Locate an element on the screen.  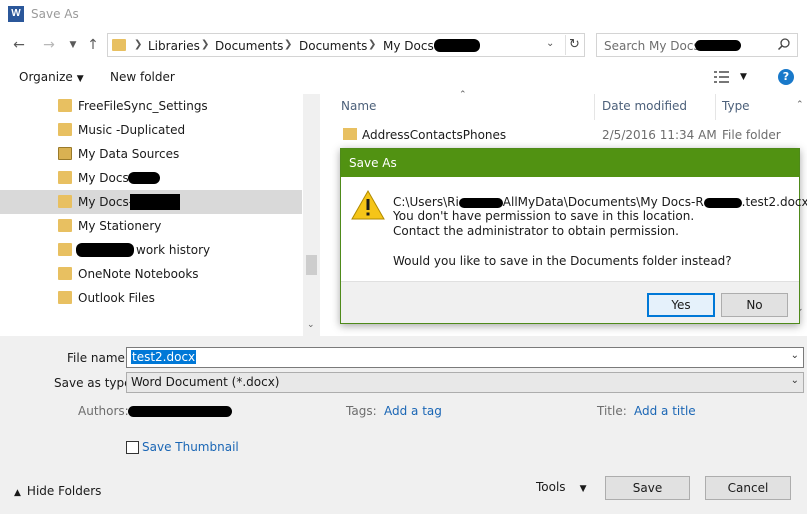
organize-label: Organize is located at coordinates (46, 77).